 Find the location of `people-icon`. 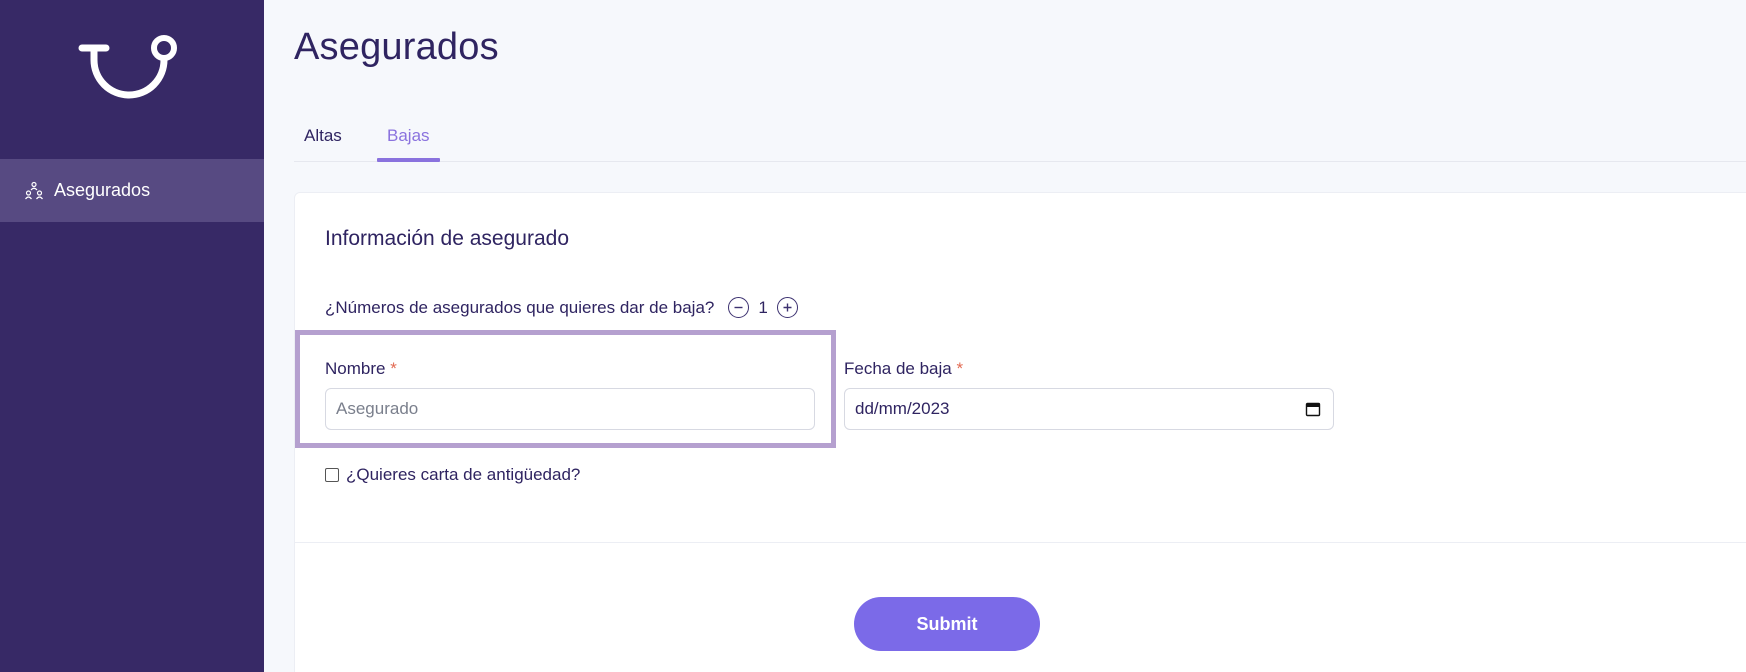

people-icon is located at coordinates (34, 191).